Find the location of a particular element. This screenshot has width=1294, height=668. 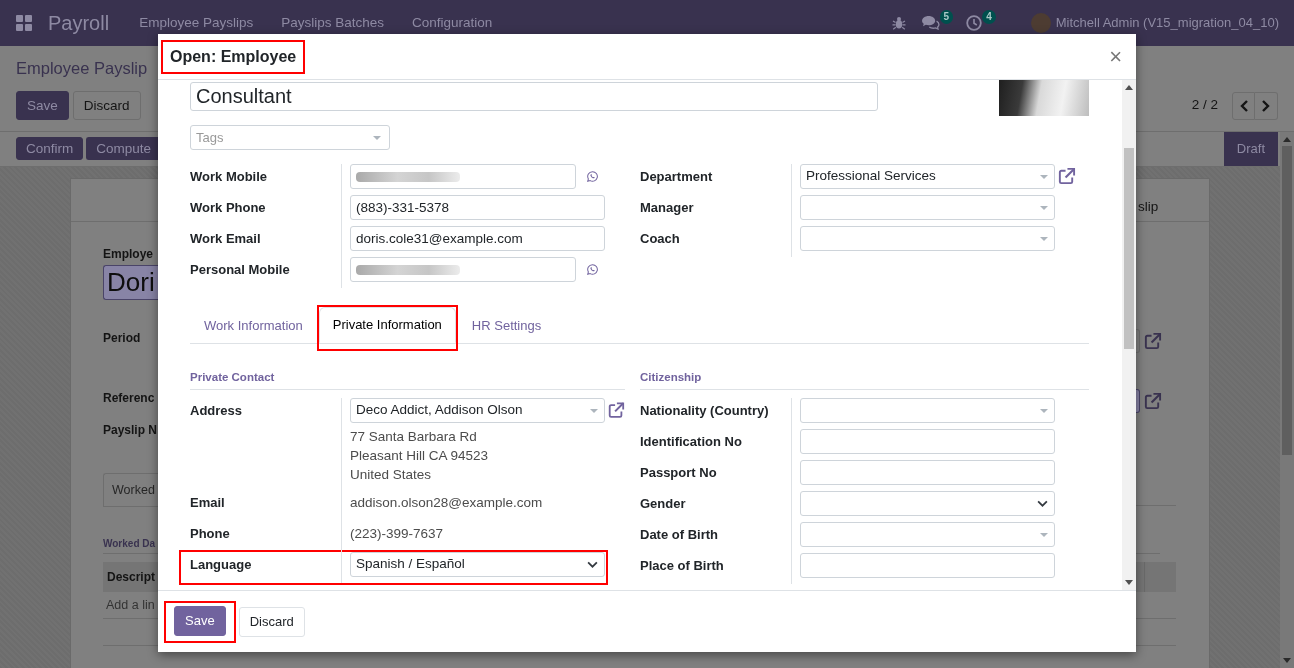

address-line: Pleasant Hill CA 94523 is located at coordinates (419, 456).